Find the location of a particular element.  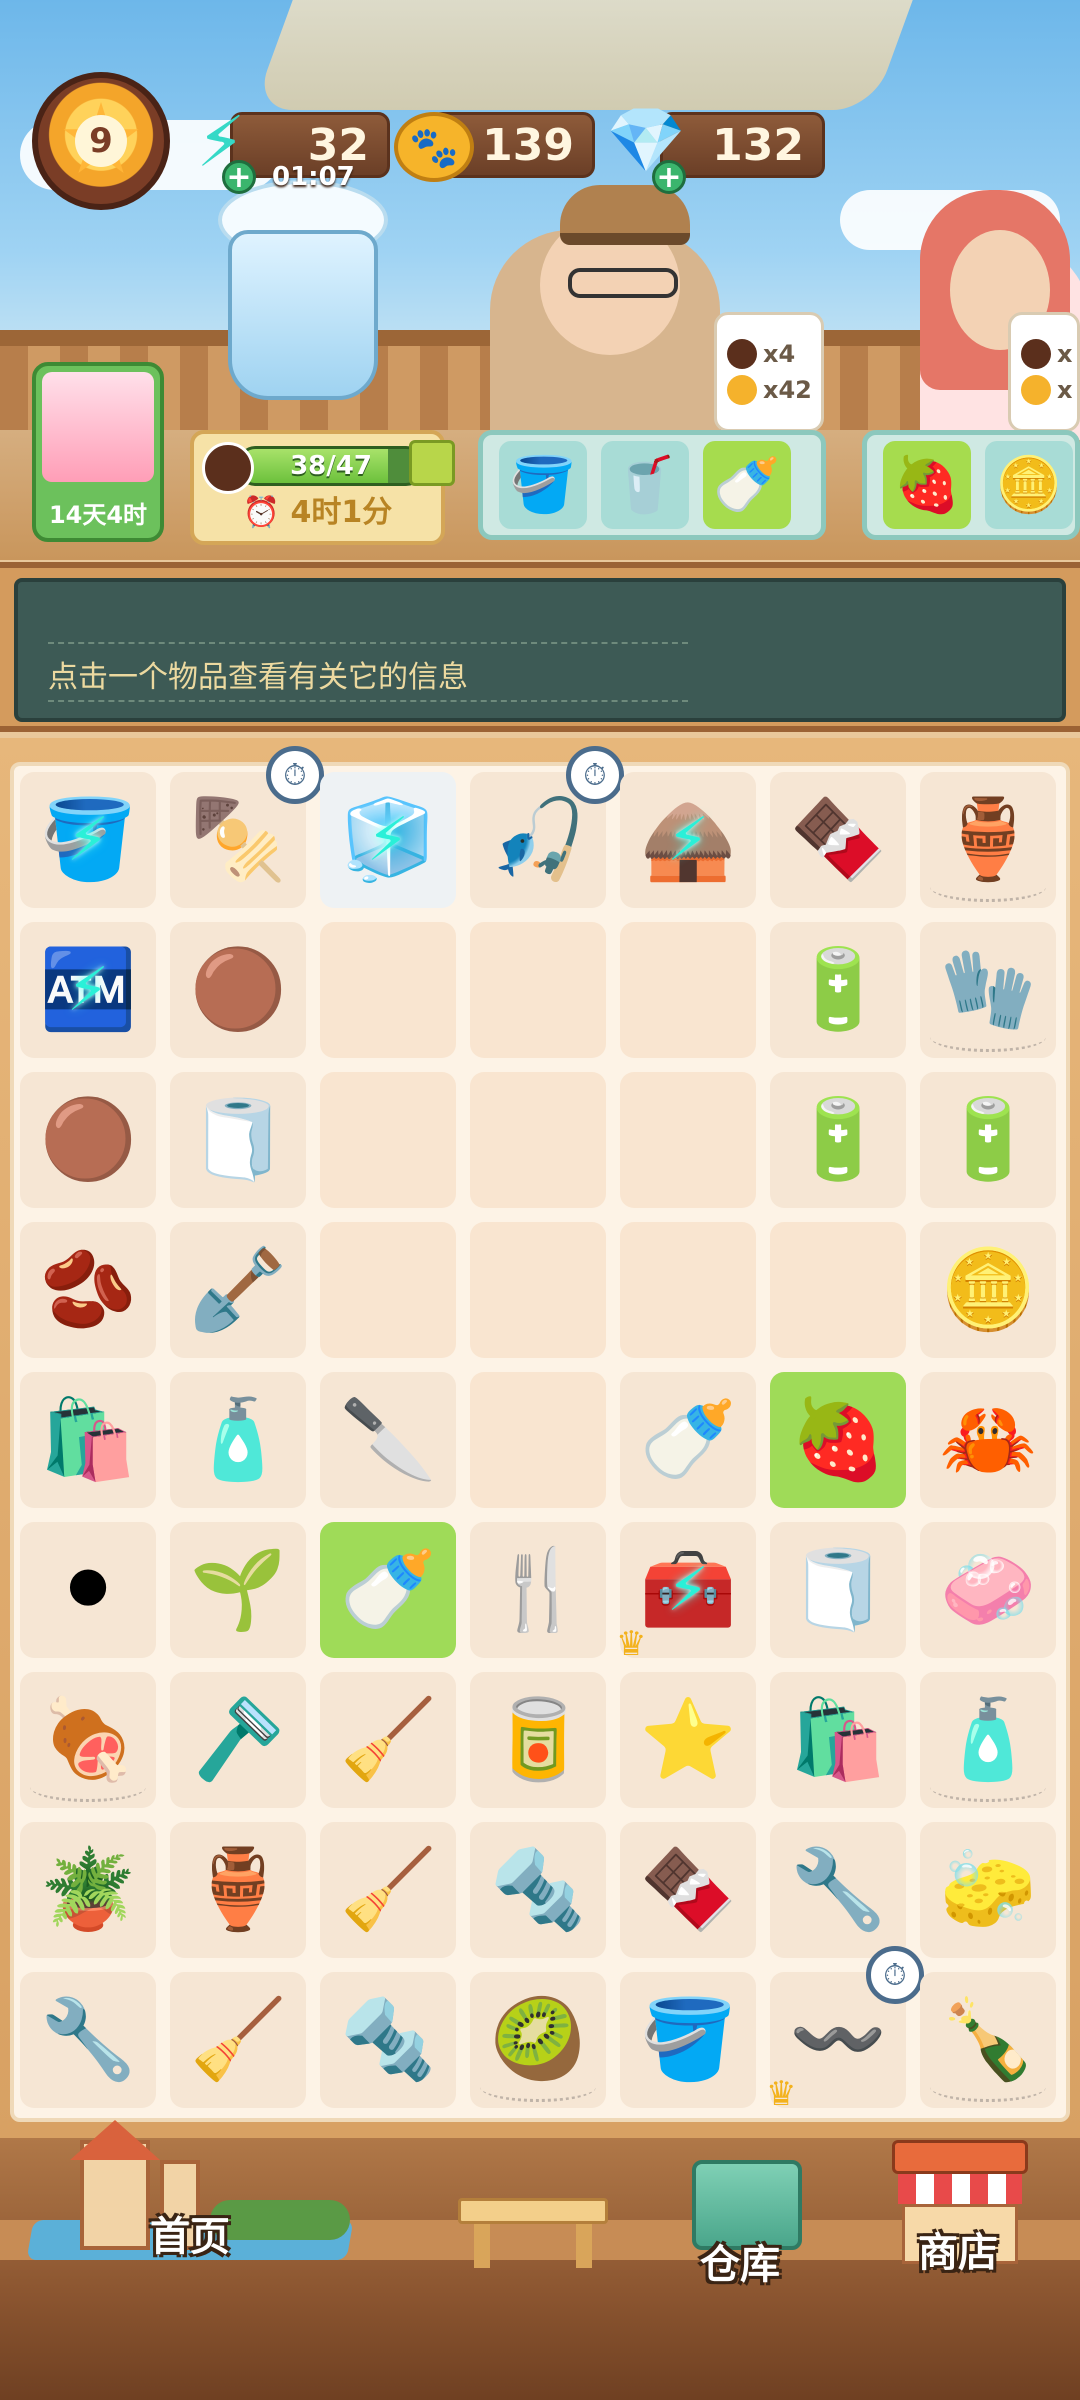

trowel-icon: 🔪 is located at coordinates (387, 1440).